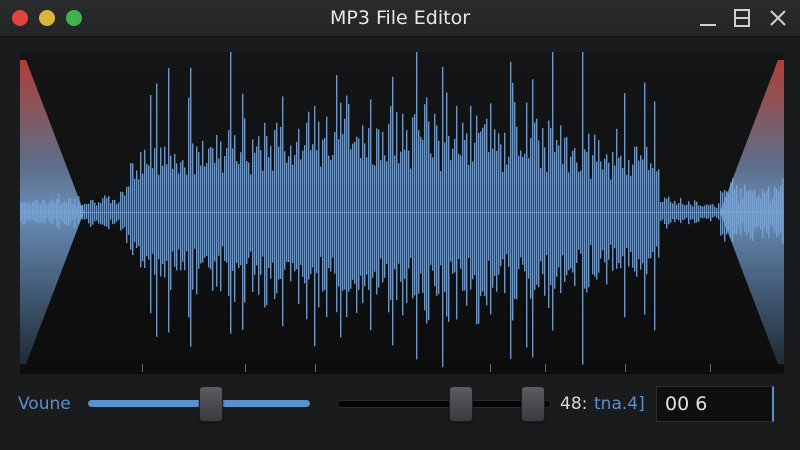 The image size is (800, 450). I want to click on minimize-button, so click(708, 18).